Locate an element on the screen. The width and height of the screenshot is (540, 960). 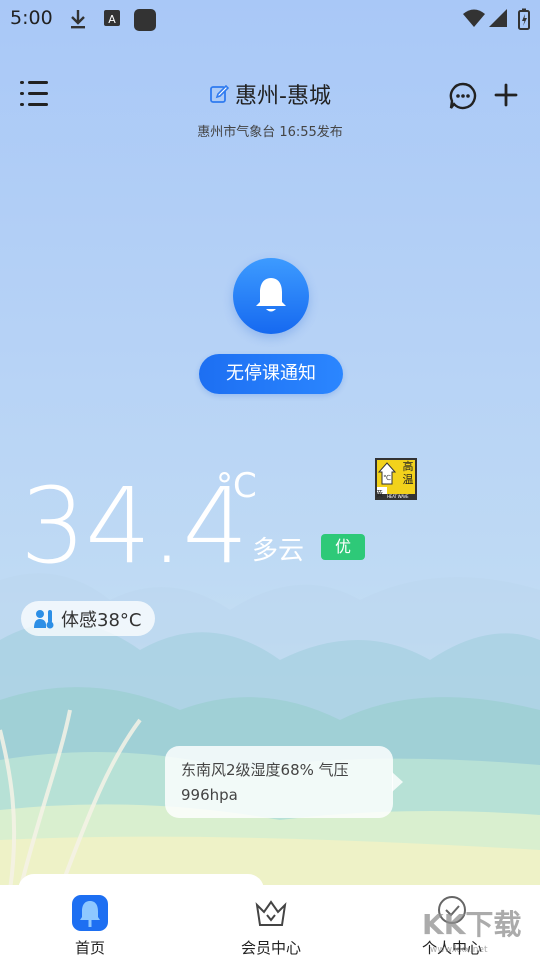
class-suspension-notice-button: 无停课通知 is located at coordinates (271, 374).